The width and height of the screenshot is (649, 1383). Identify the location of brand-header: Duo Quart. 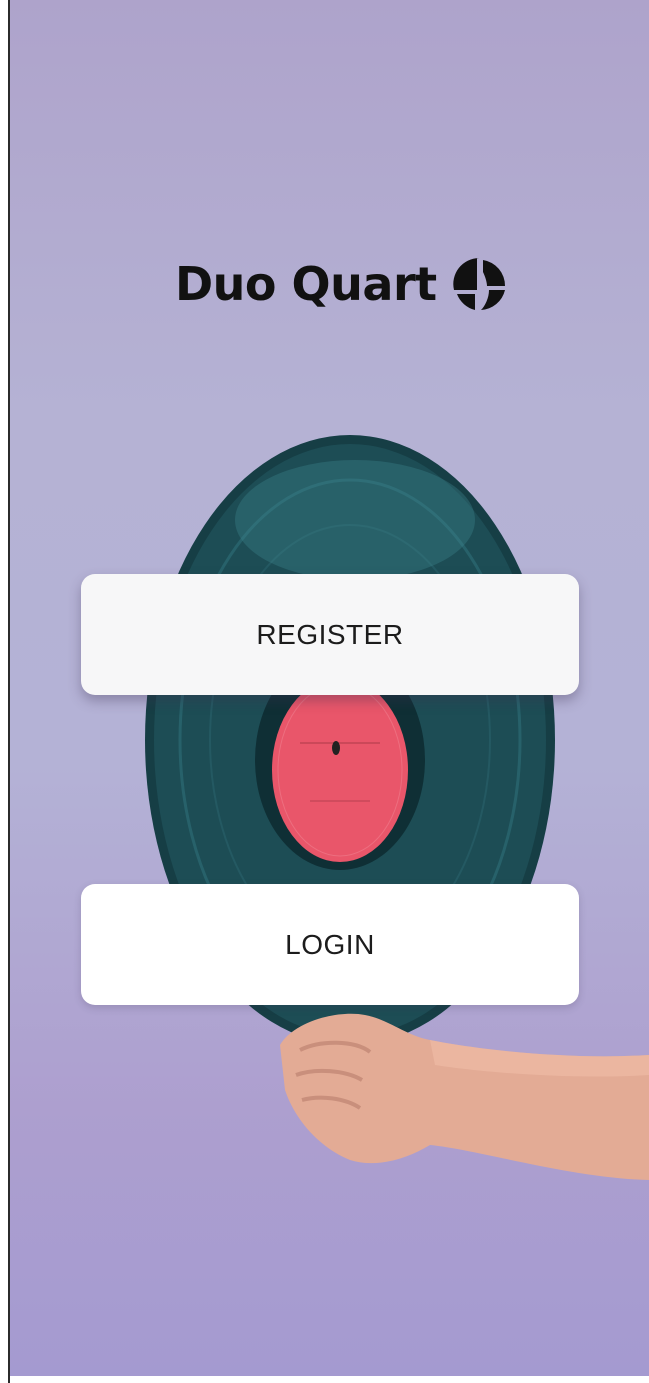
(343, 284).